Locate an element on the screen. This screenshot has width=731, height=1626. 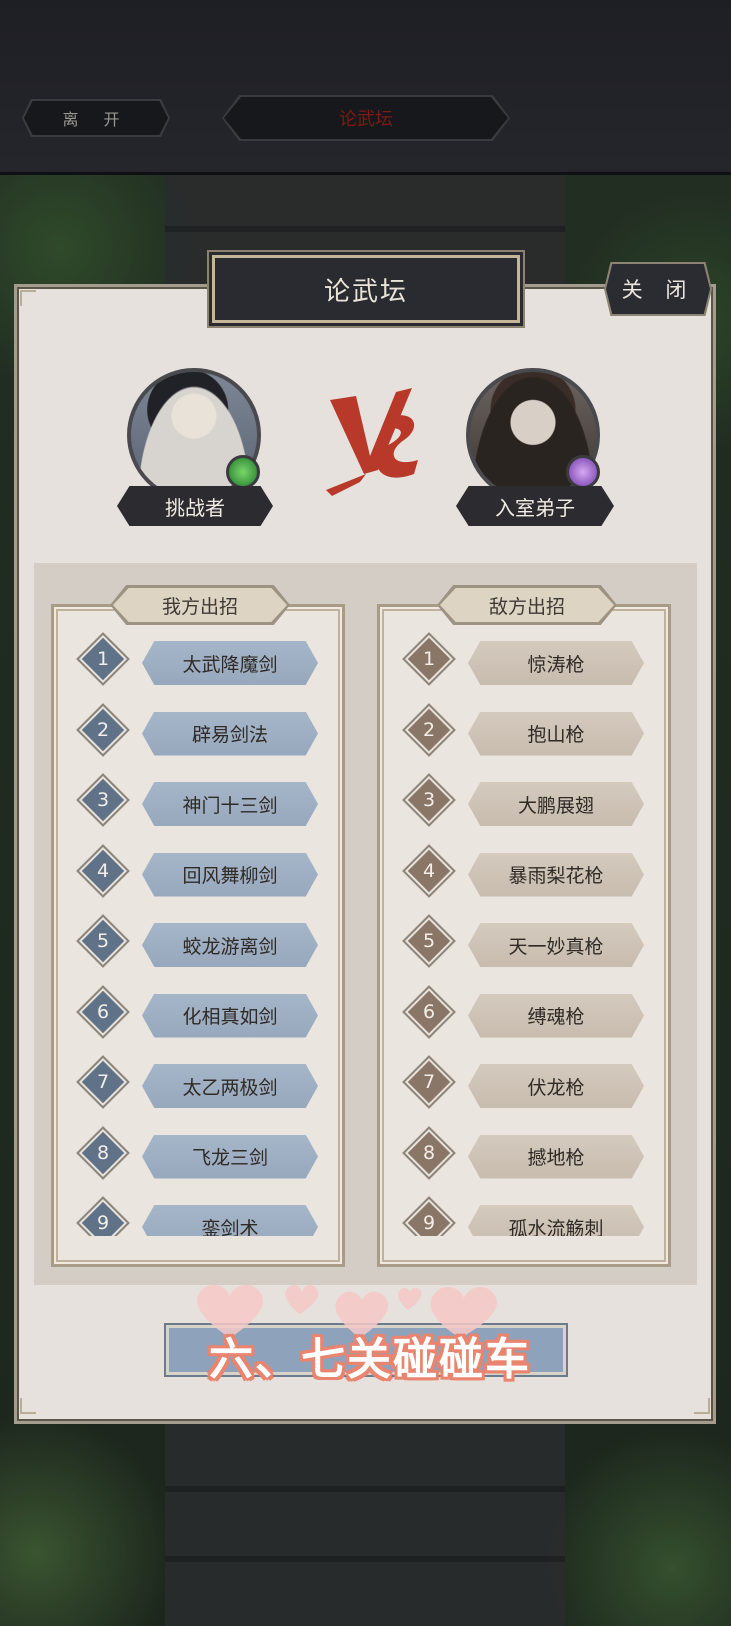
spear-element-icon is located at coordinates (583, 472).